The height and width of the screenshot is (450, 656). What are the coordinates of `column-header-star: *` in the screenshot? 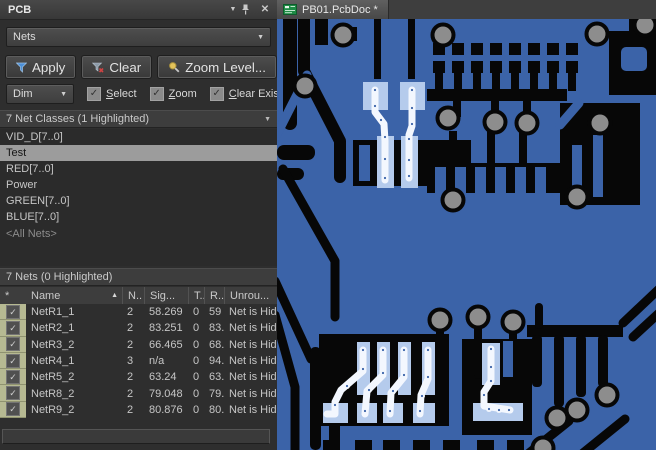 It's located at (13, 295).